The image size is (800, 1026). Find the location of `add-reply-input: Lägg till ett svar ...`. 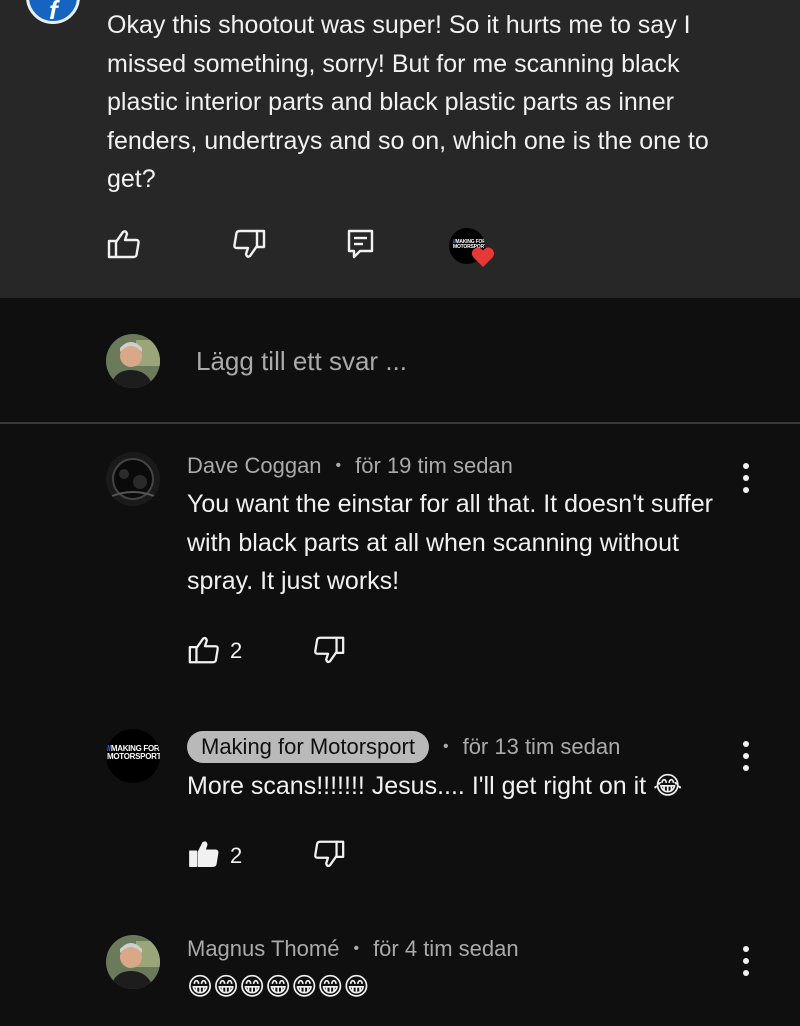

add-reply-input: Lägg till ett svar ... is located at coordinates (301, 361).